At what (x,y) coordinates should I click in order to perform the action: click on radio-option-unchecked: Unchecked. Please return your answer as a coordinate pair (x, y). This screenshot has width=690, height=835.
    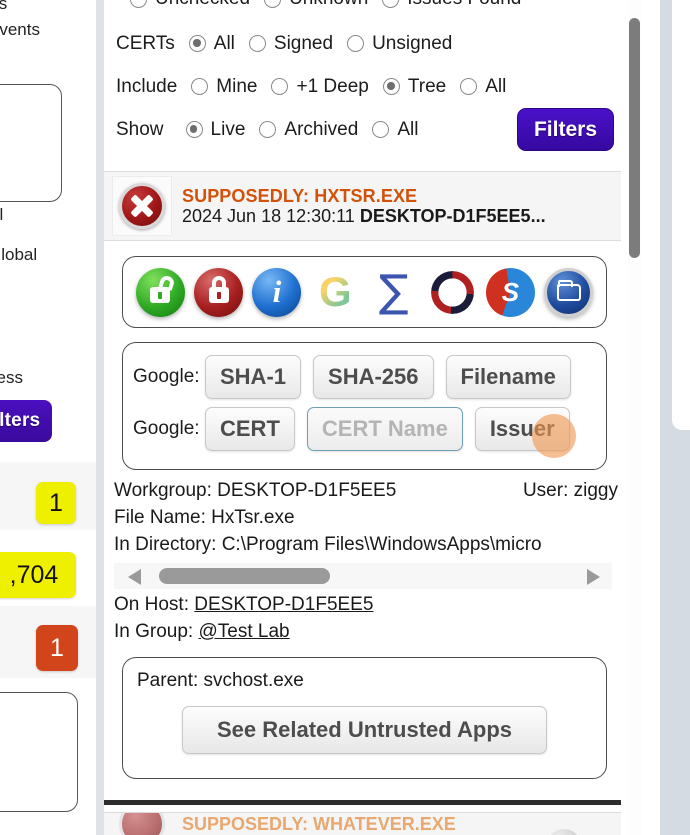
    Looking at the image, I should click on (190, 5).